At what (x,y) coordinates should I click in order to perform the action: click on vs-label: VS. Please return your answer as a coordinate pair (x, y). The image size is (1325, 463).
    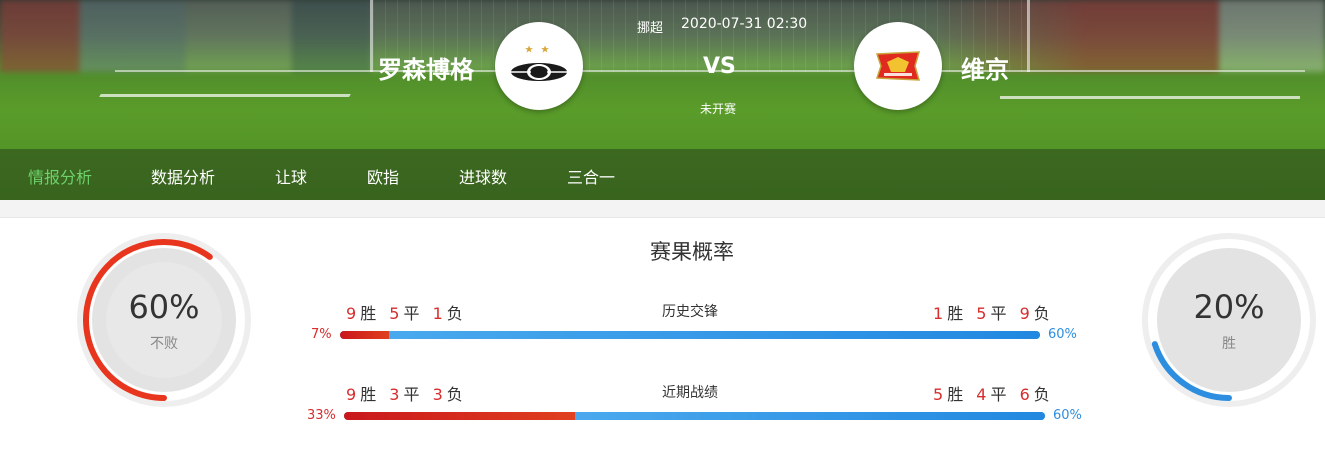
    Looking at the image, I should click on (719, 66).